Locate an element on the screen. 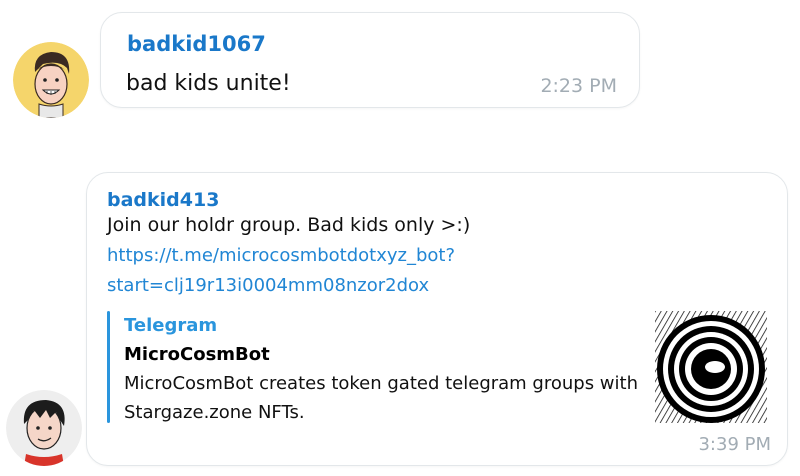  preview-accent-bar is located at coordinates (108, 367).